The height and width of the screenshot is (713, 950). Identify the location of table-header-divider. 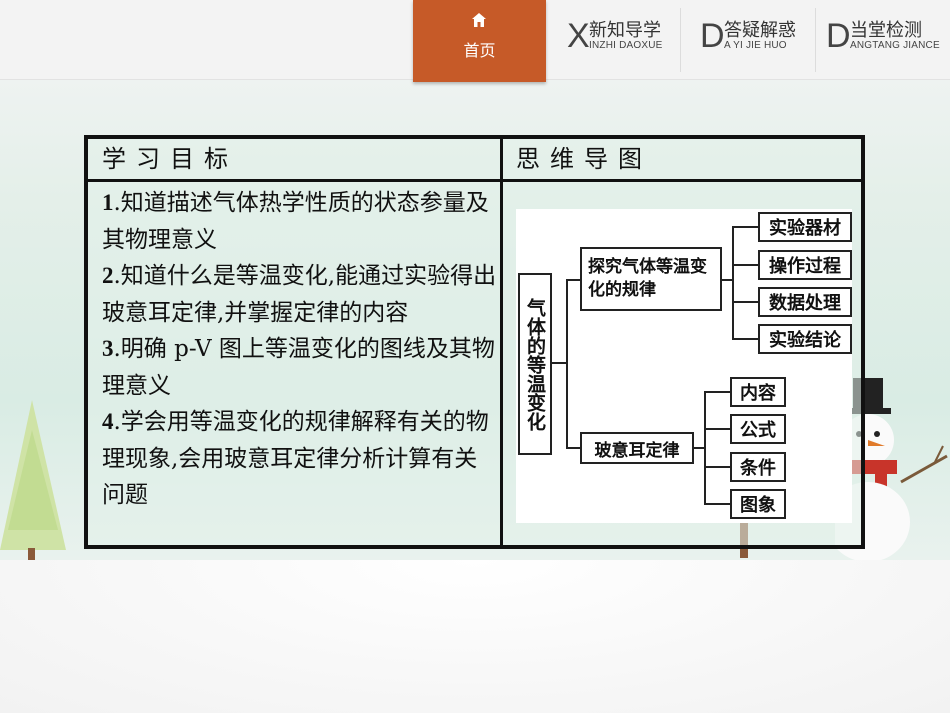
(474, 180).